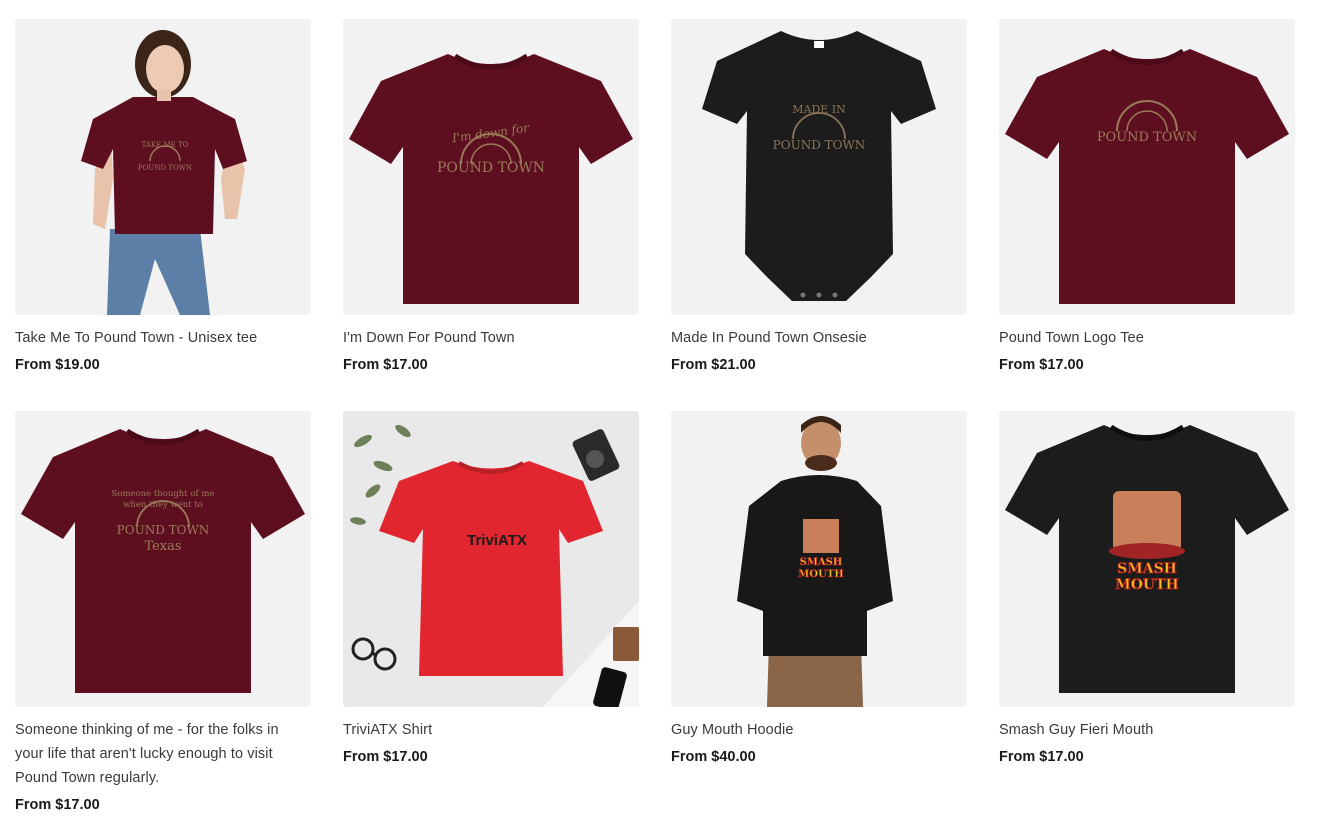  I want to click on flatlay-tee-illustration: TriviATX, so click(491, 559).